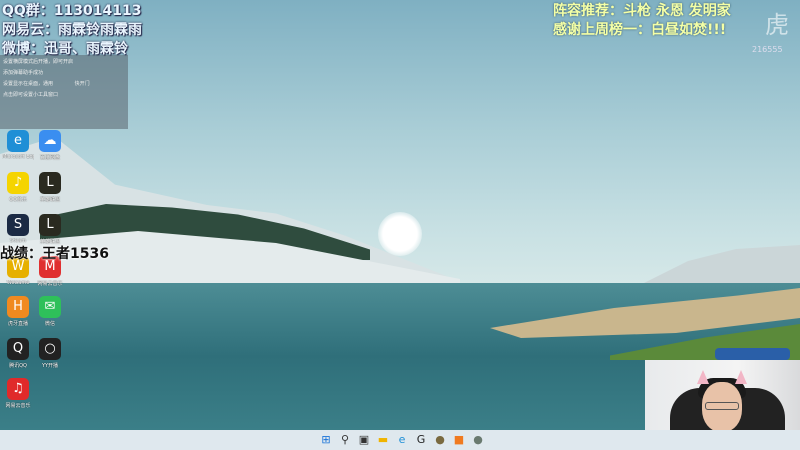  I want to click on notice-text: 设置显示在桌面，通用, so click(28, 84).